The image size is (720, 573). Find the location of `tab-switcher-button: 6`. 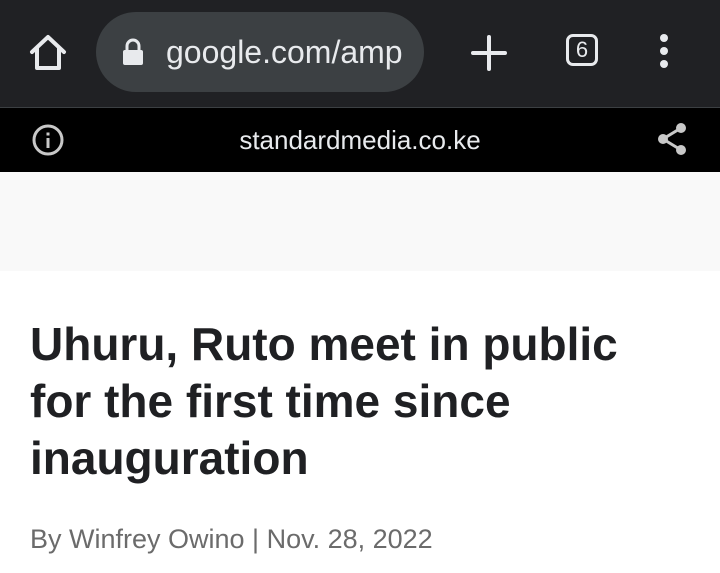

tab-switcher-button: 6 is located at coordinates (582, 50).